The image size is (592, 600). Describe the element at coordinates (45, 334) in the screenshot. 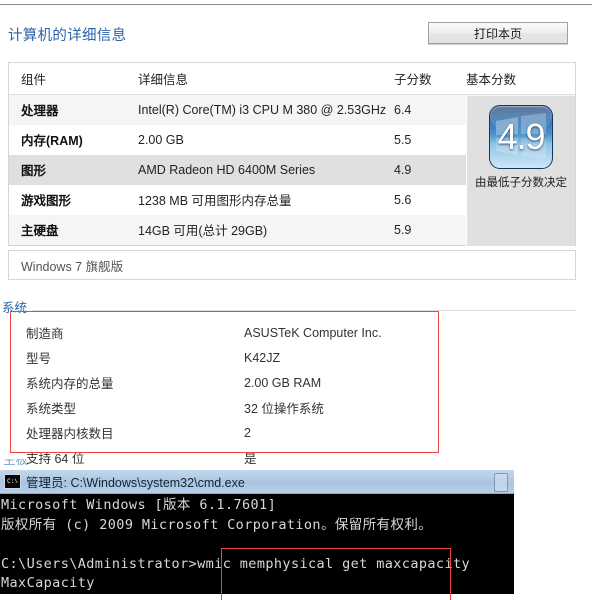

I see `system-info-key: 制造商` at that location.